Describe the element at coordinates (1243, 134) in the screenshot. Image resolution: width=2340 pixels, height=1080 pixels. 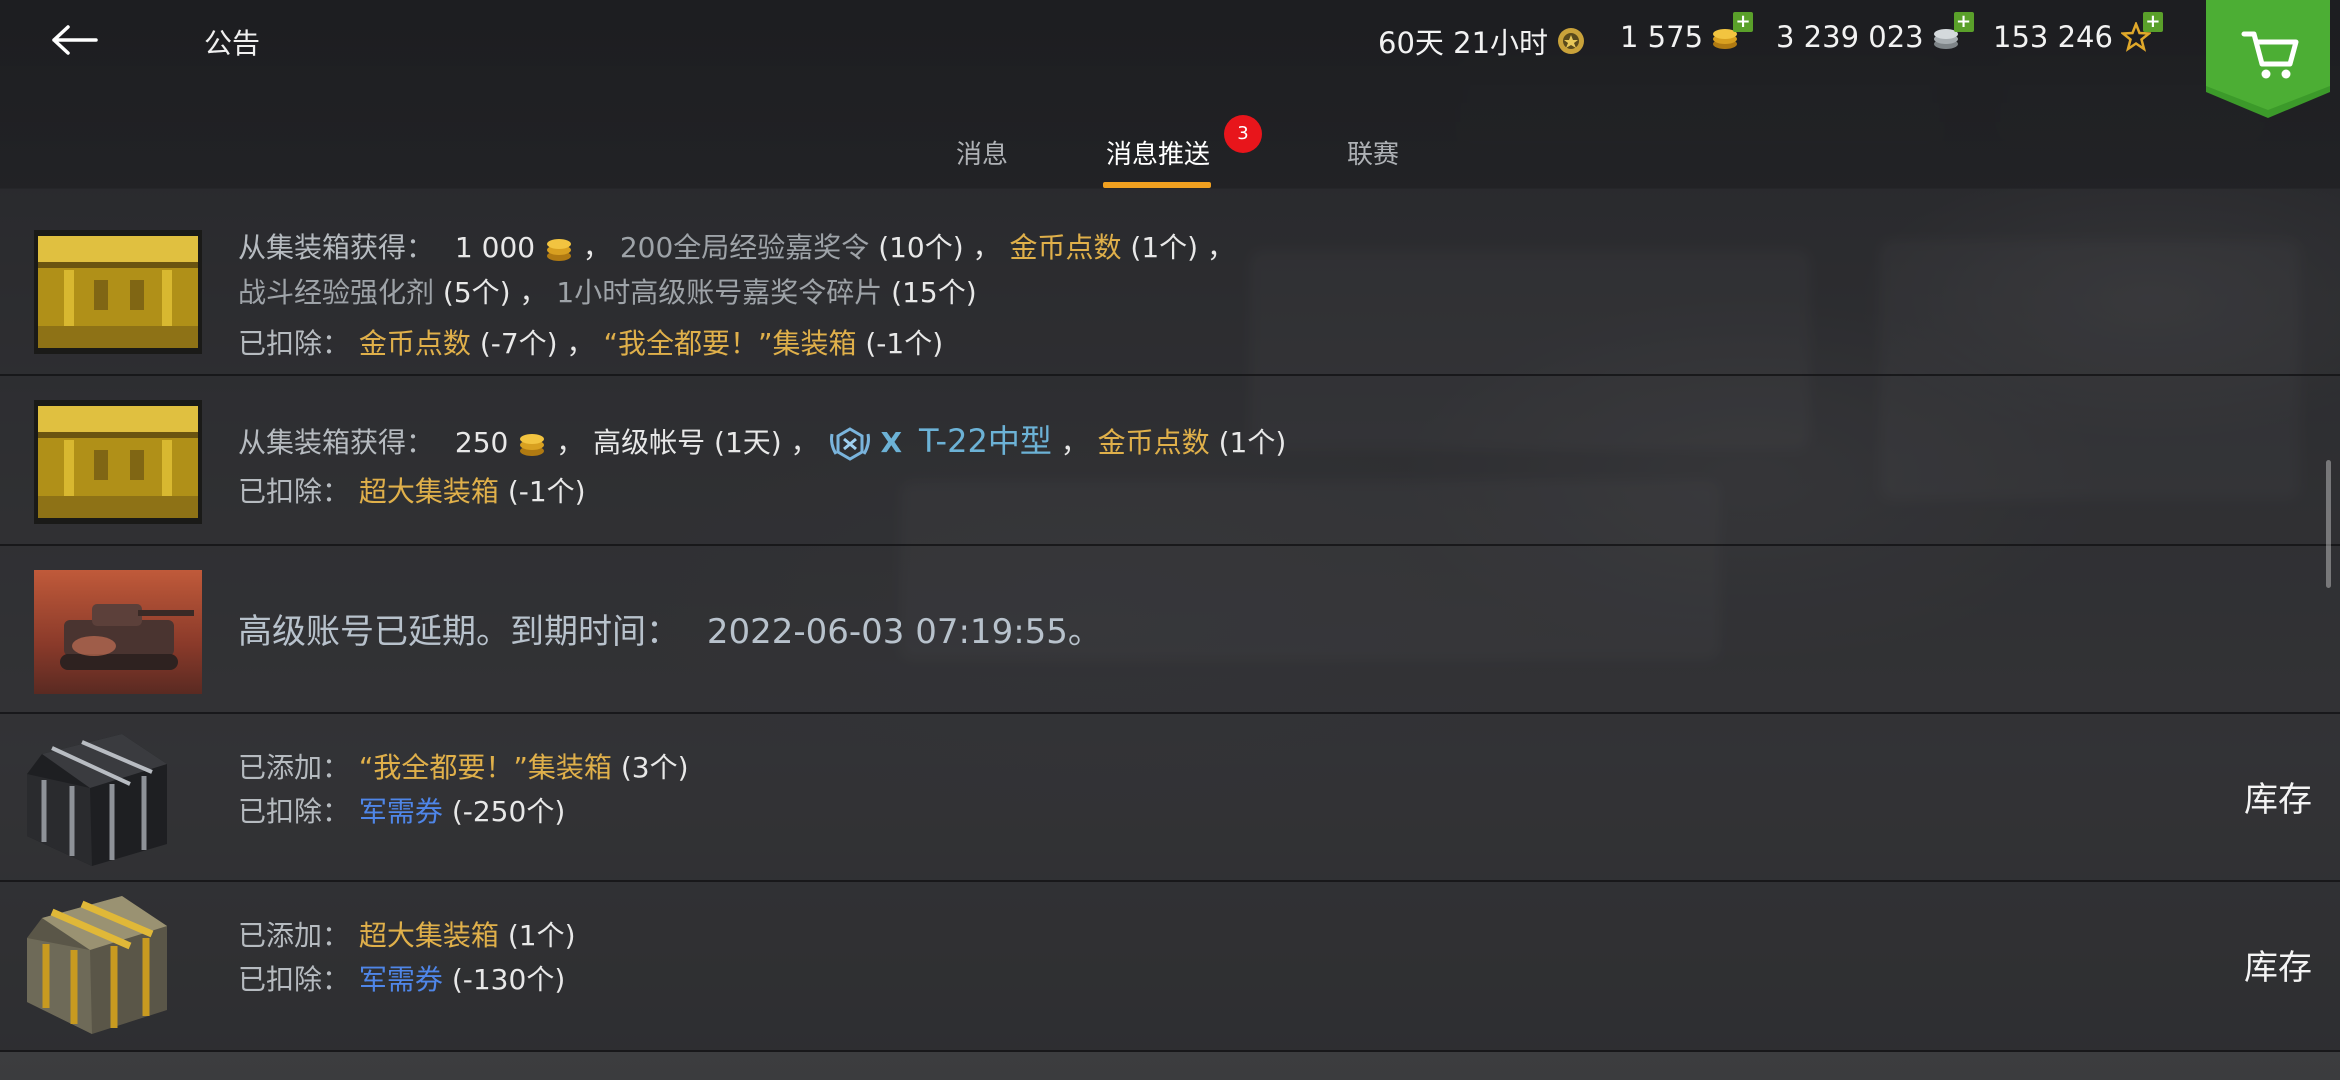
I see `notification-badge: 3` at that location.